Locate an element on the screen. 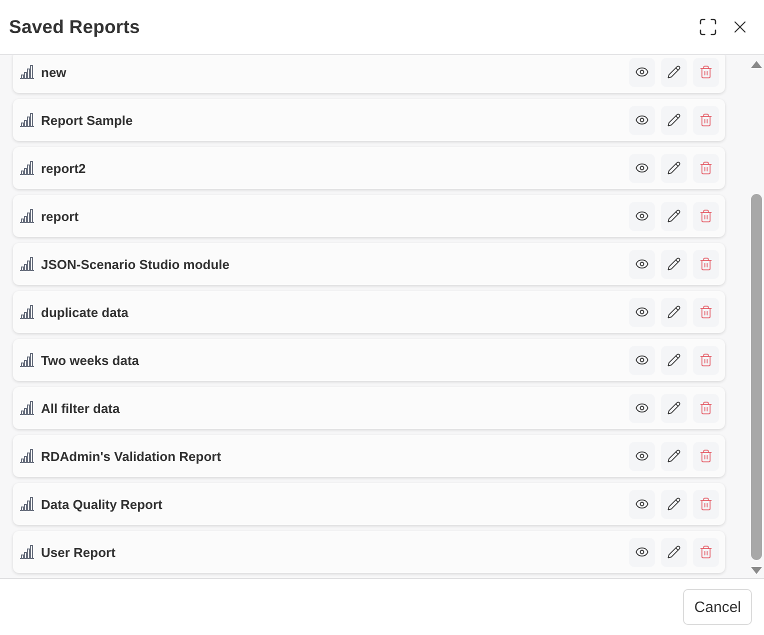 The width and height of the screenshot is (764, 635). report-card: Two weeks data is located at coordinates (369, 360).